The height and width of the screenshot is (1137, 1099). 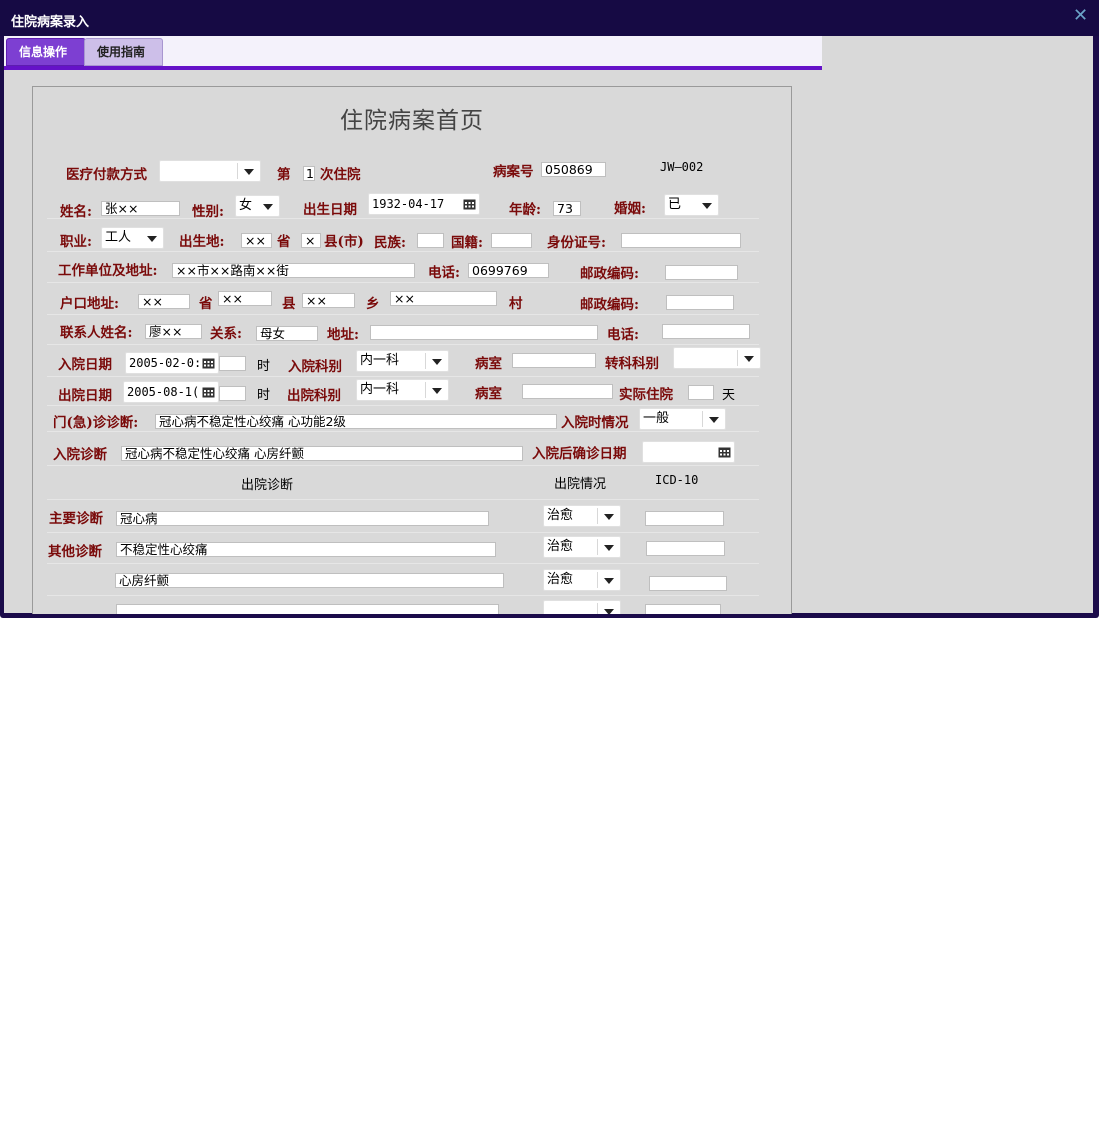 I want to click on close-icon: ✕, so click(x=1081, y=16).